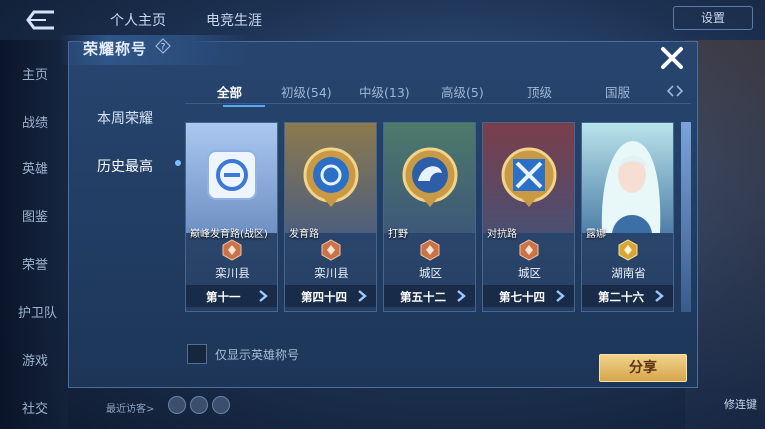 This screenshot has width=765, height=429. Describe the element at coordinates (35, 167) in the screenshot. I see `nav-item-heroes: 英雄` at that location.